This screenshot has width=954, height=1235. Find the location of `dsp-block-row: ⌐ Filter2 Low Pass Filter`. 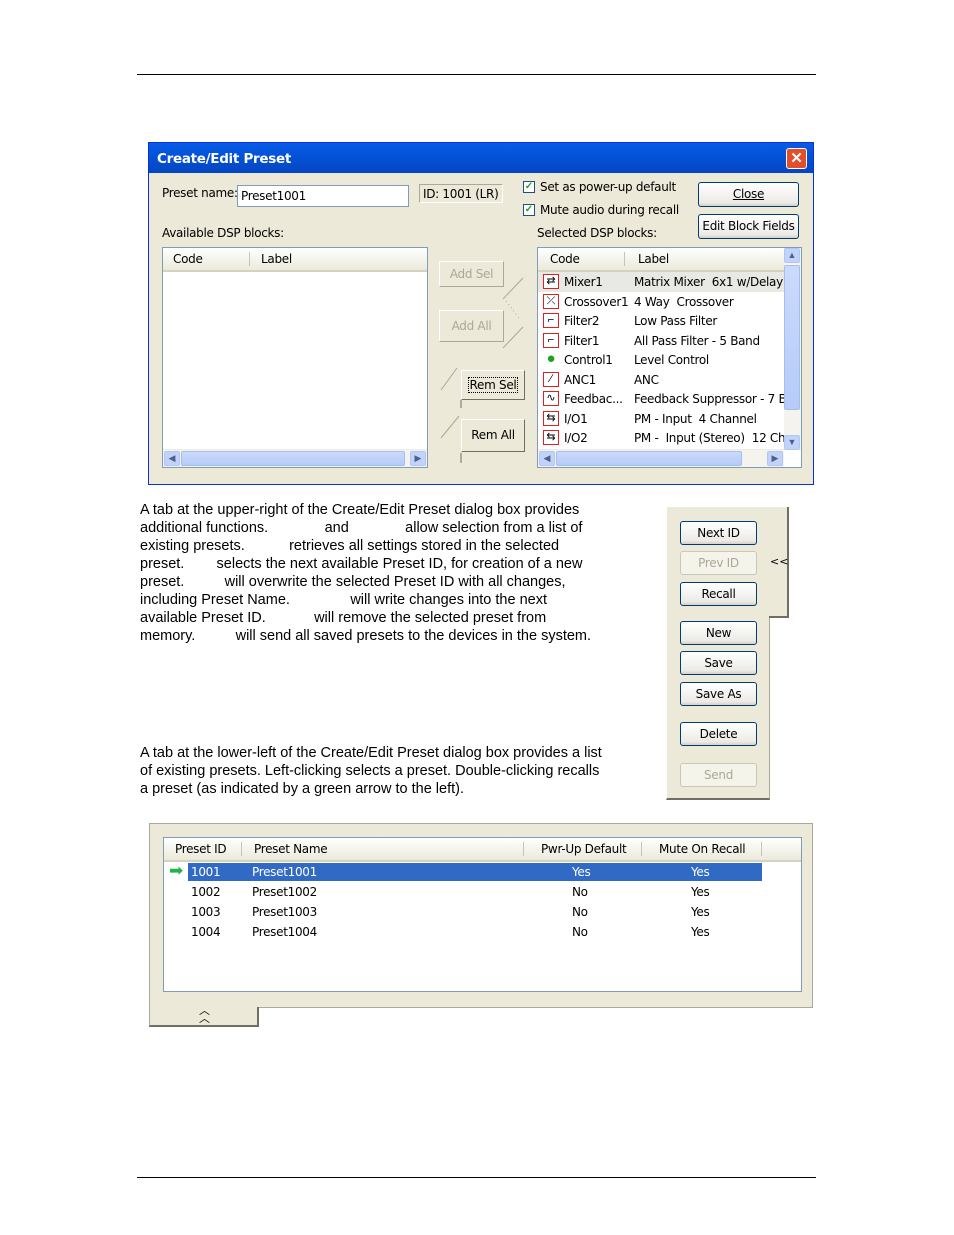

dsp-block-row: ⌐ Filter2 Low Pass Filter is located at coordinates (661, 321).